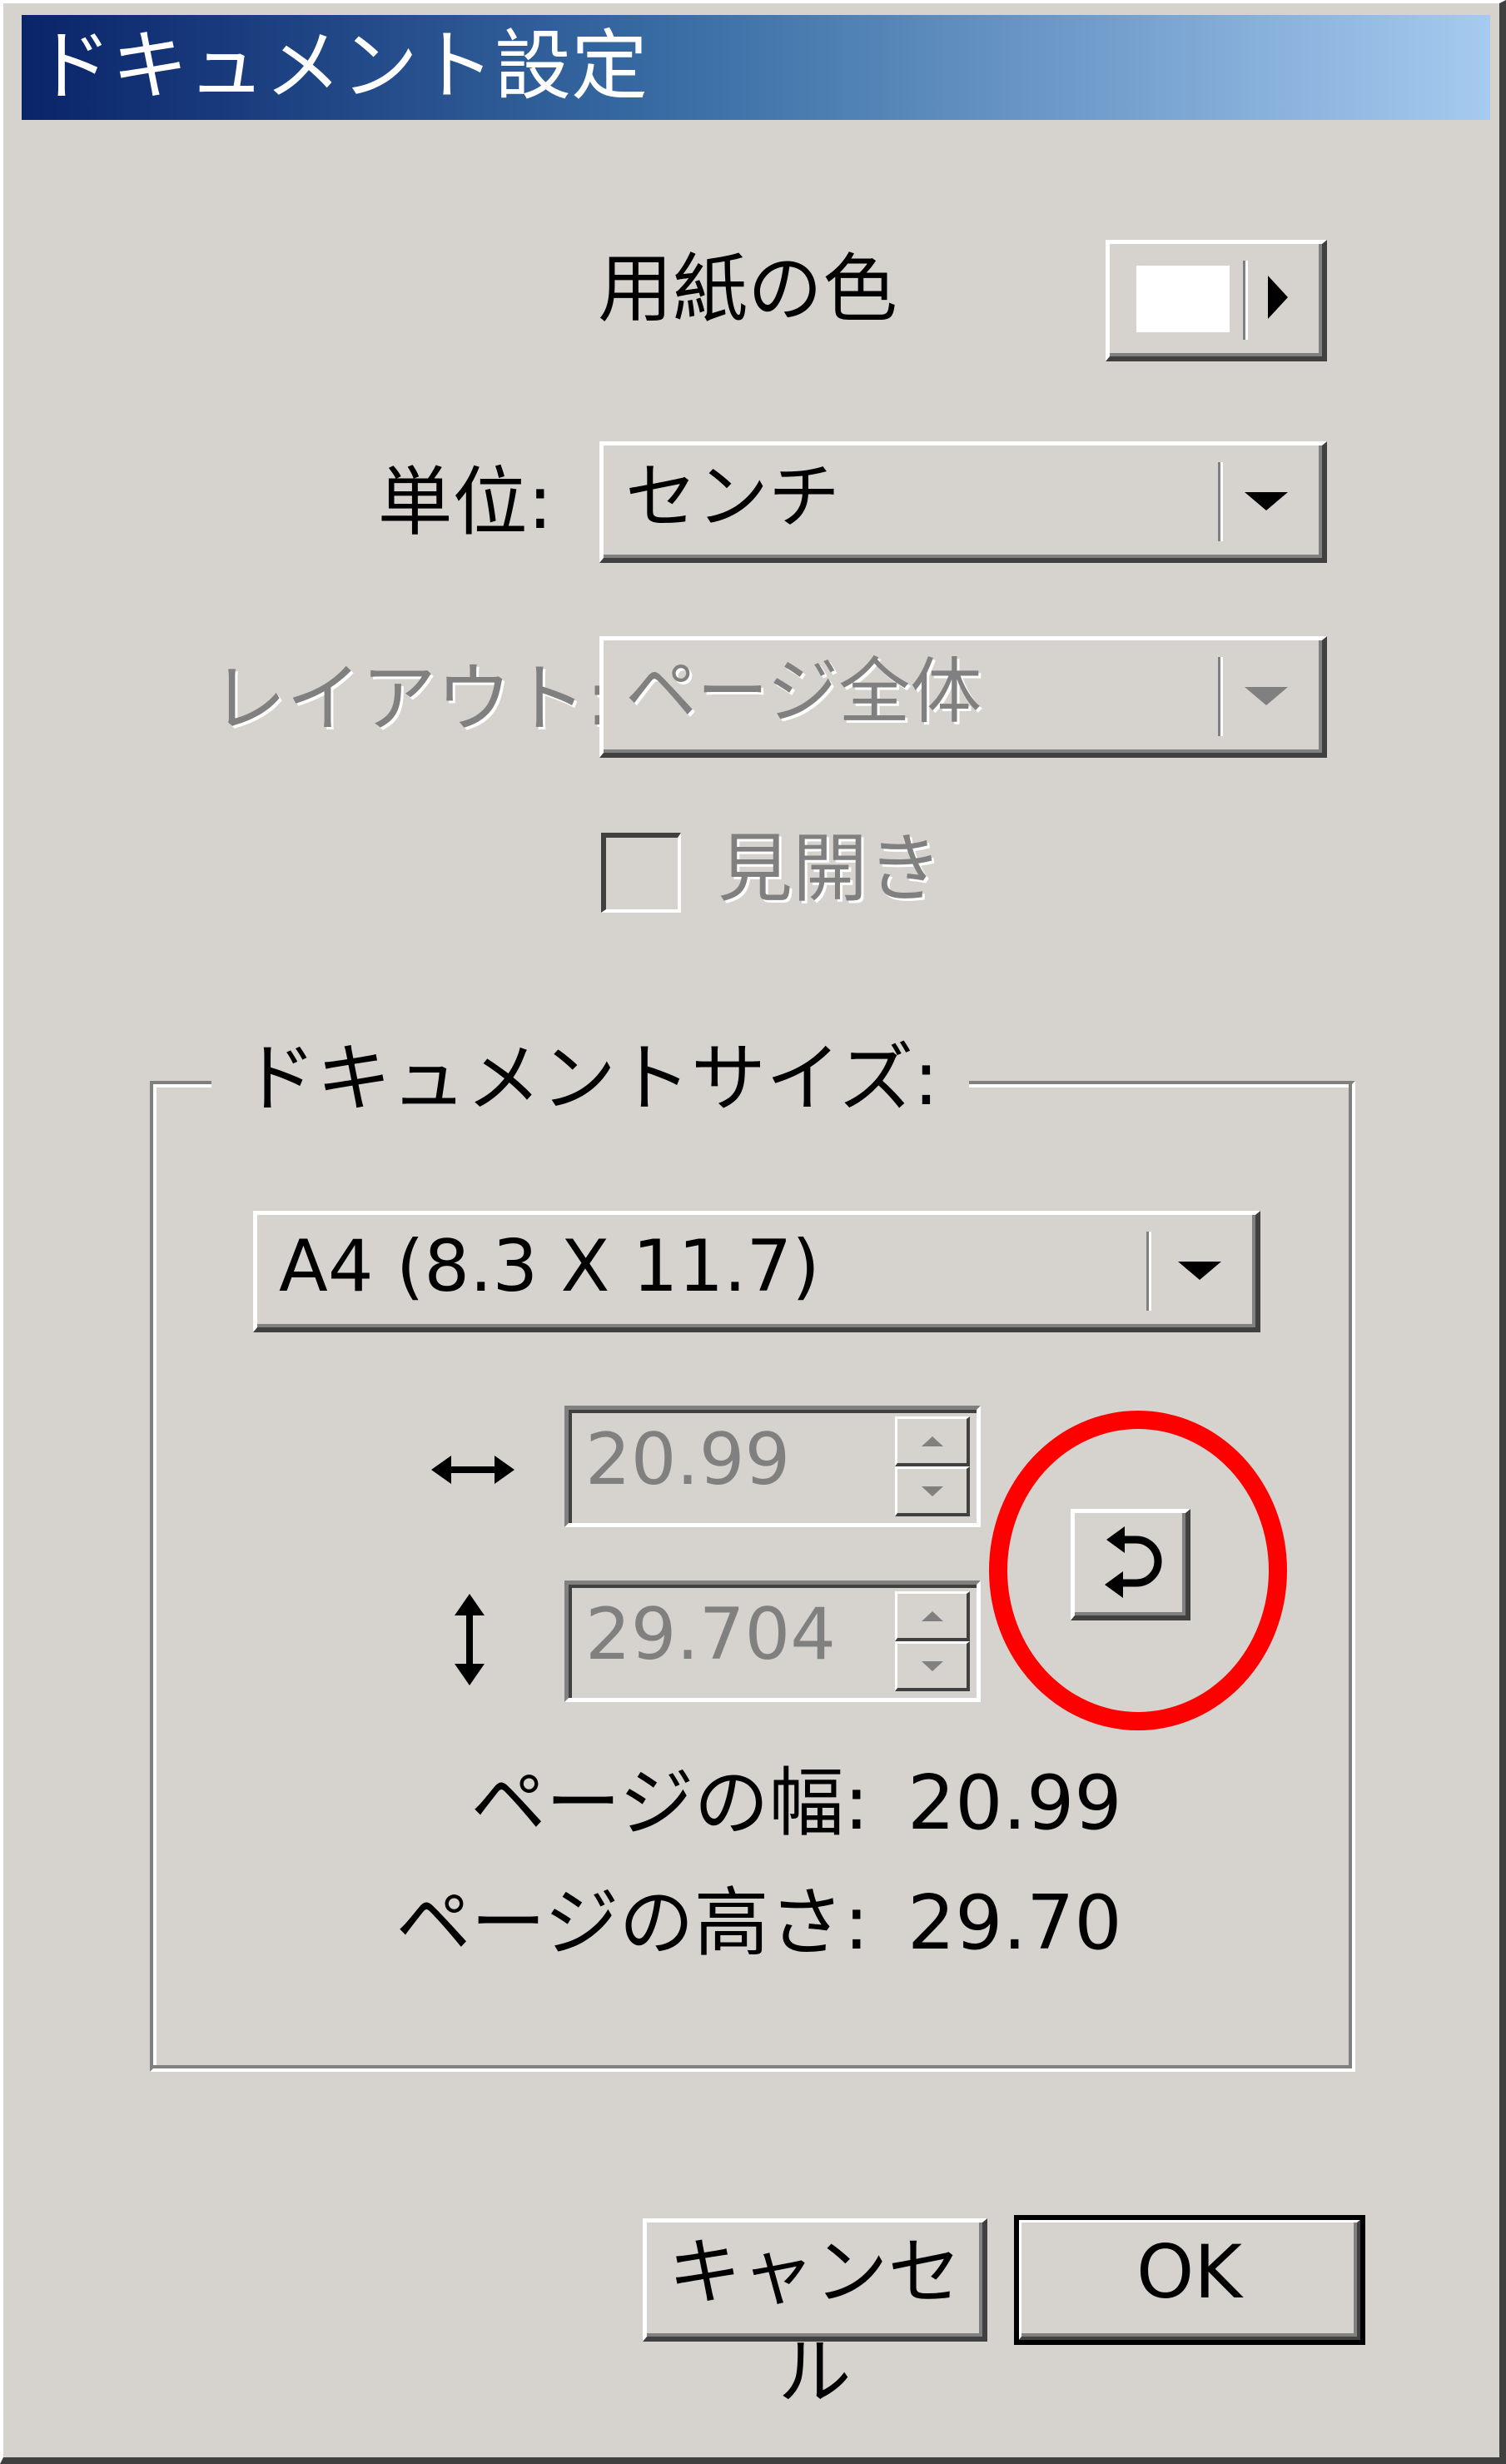 The width and height of the screenshot is (1506, 2464). I want to click on layout-label: レイアウト:, so click(411, 699).